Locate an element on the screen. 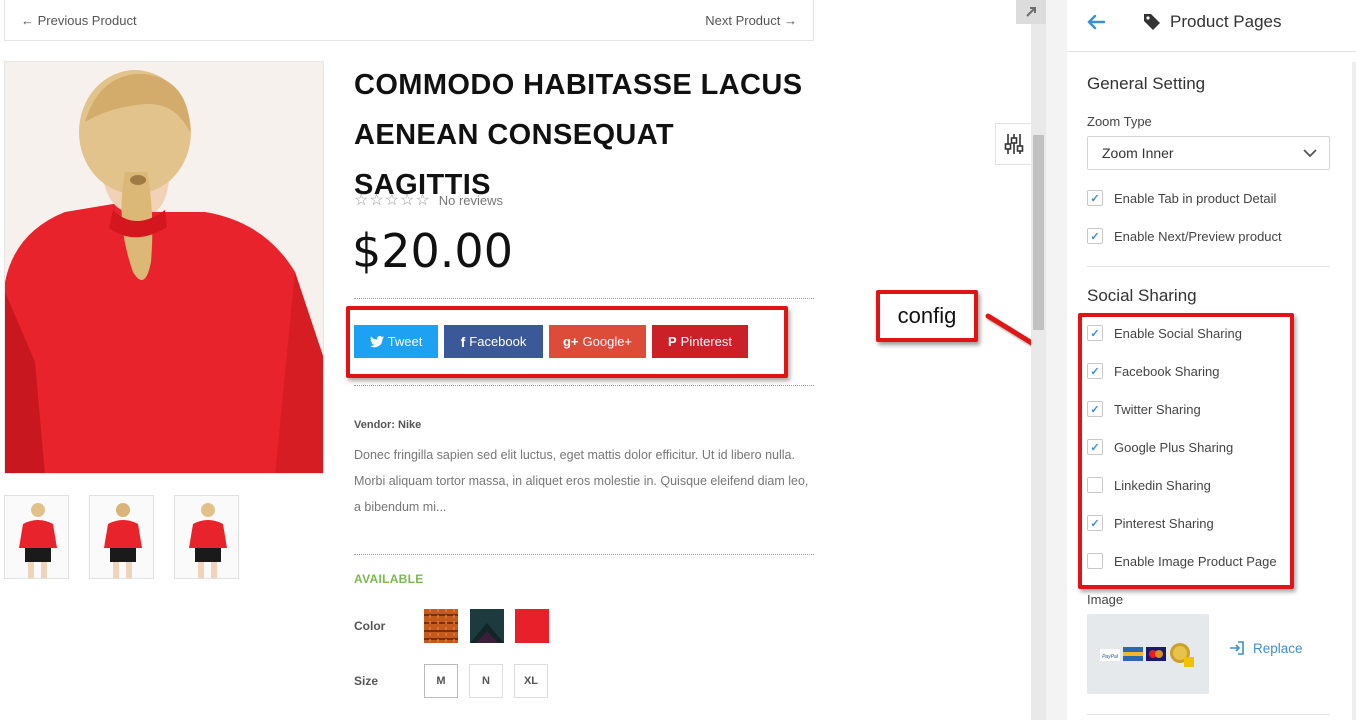 The image size is (1356, 720). checkbox-label: Enable Tab in product Detail is located at coordinates (1195, 198).